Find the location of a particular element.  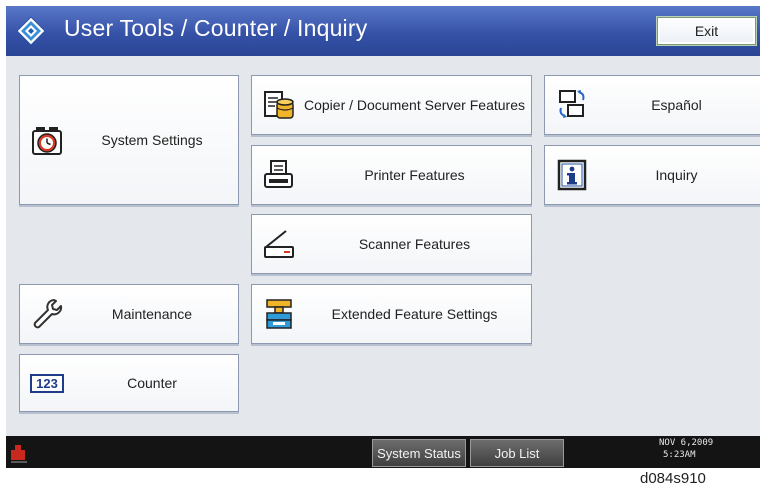

extended-feature-settings-button: Extended Feature Settings is located at coordinates (391, 314).